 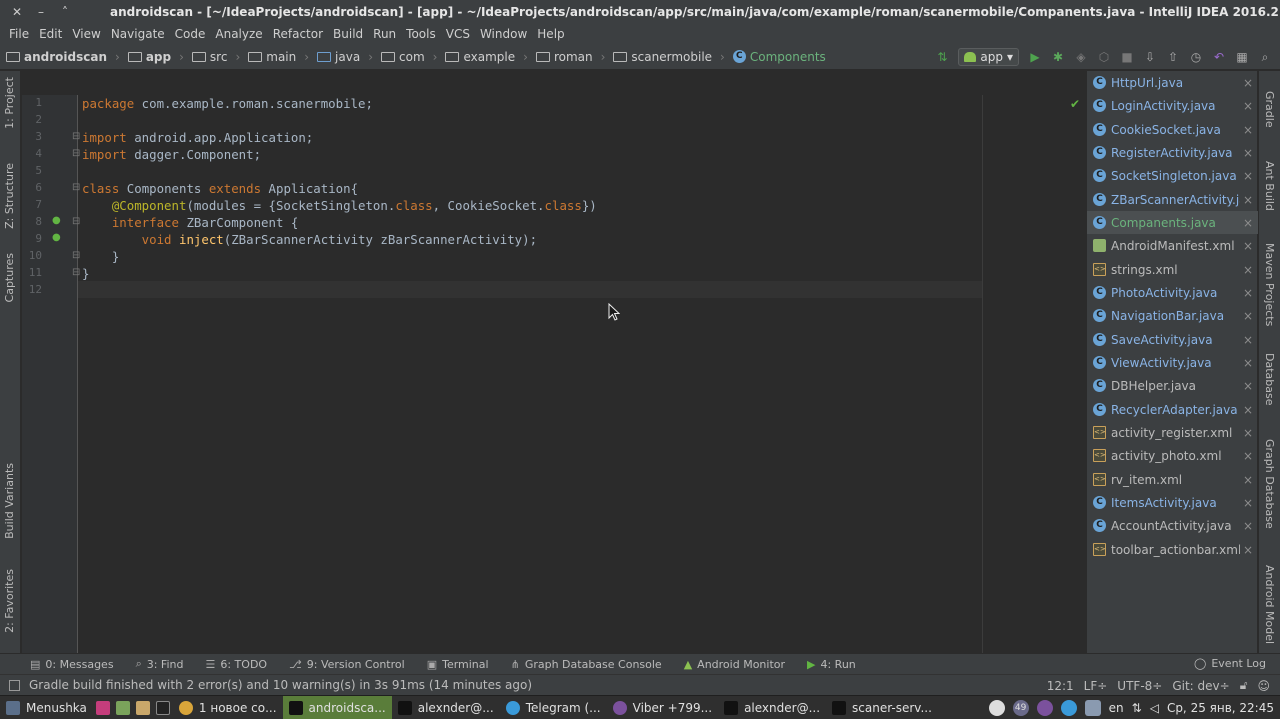 I want to click on open-file-item: <> toolbar_actionbar.xml ×, so click(x=1172, y=549).